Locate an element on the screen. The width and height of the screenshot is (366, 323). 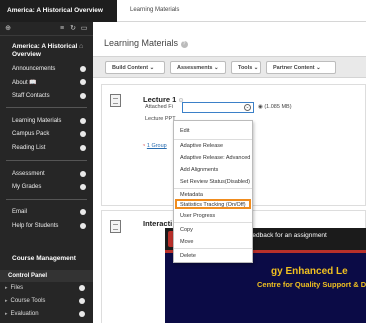
tools-button: Tools ⌄ is located at coordinates (246, 67).